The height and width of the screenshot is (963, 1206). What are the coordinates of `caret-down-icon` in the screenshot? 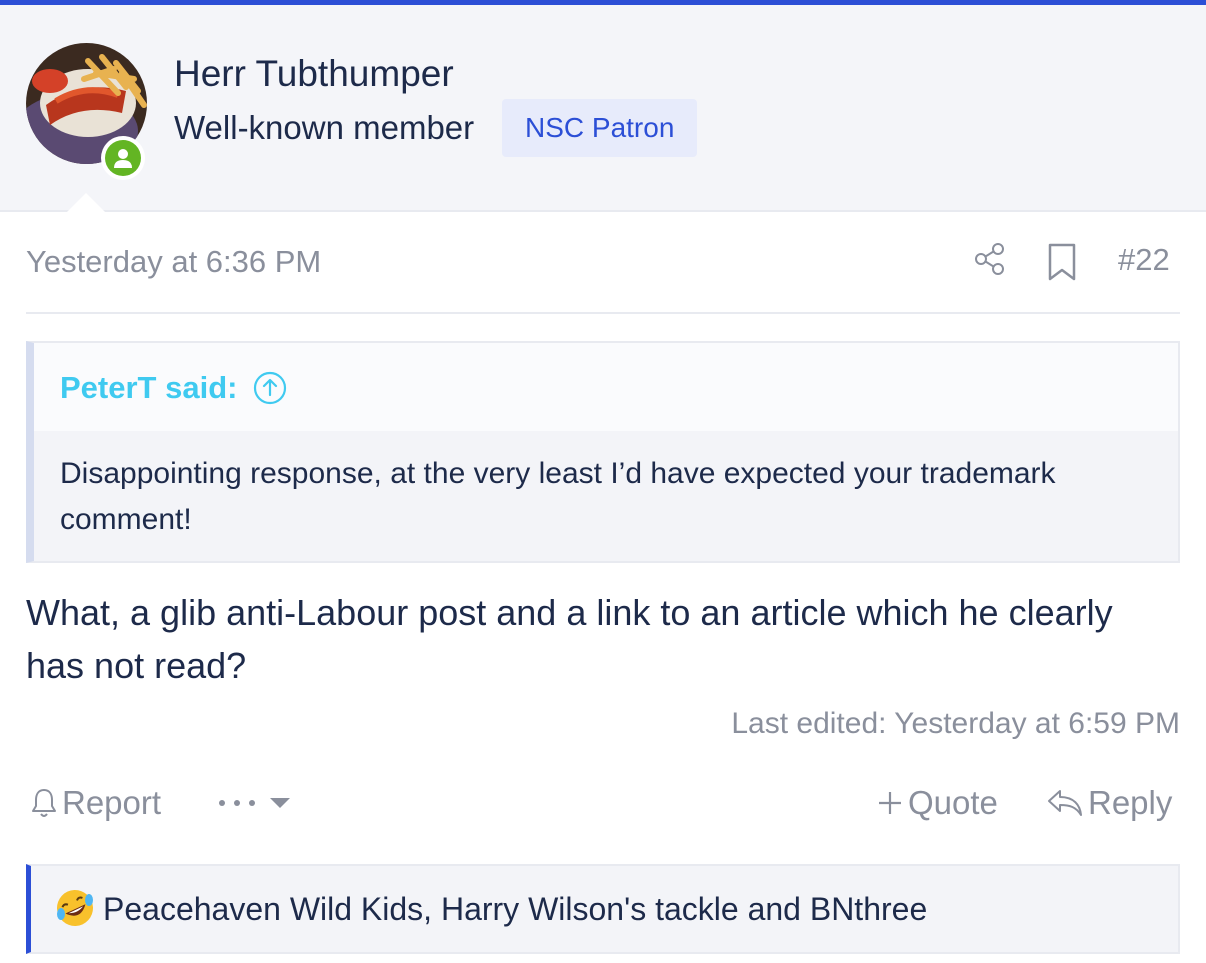 It's located at (280, 803).